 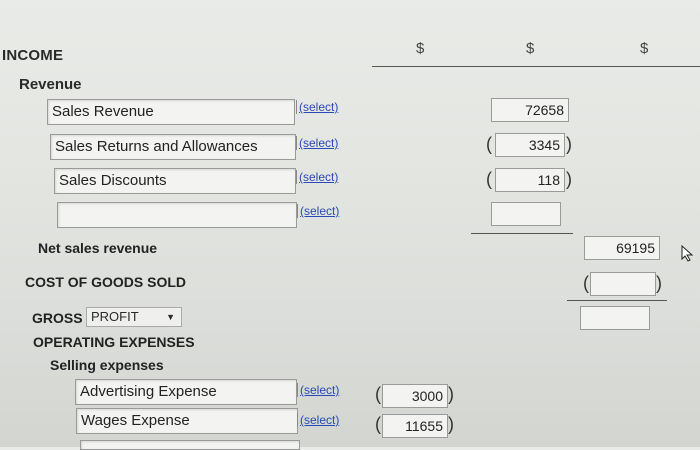 I want to click on wages-expense-account-field: Wages Expense, so click(x=187, y=421).